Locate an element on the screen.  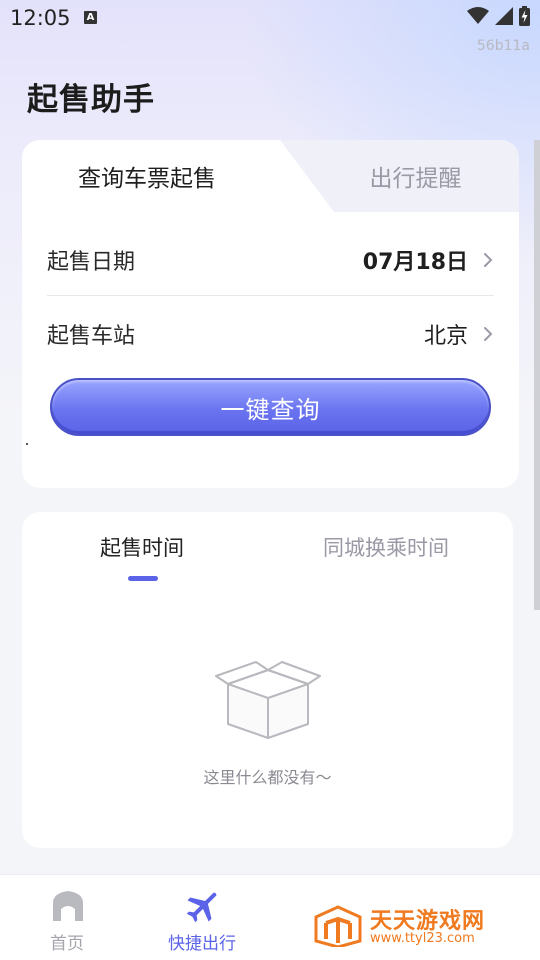
one-click-query-button: 一键查询 is located at coordinates (270, 407).